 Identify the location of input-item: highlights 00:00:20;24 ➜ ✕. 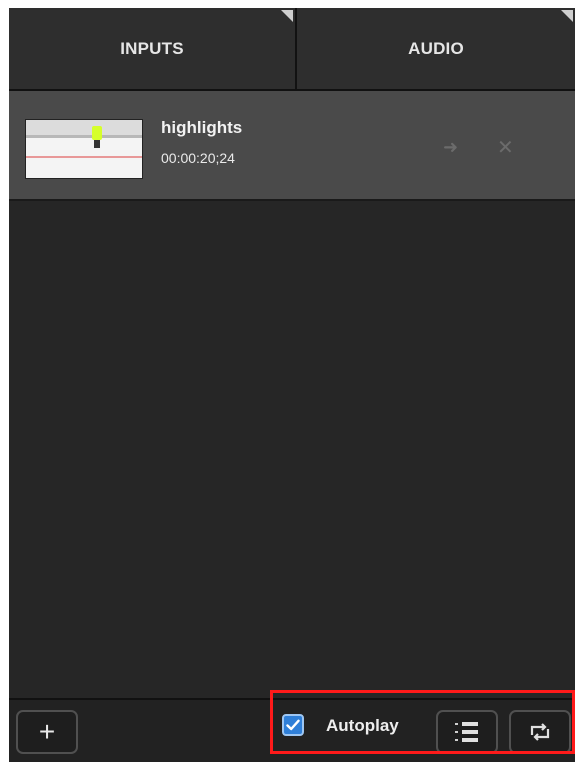
(292, 146).